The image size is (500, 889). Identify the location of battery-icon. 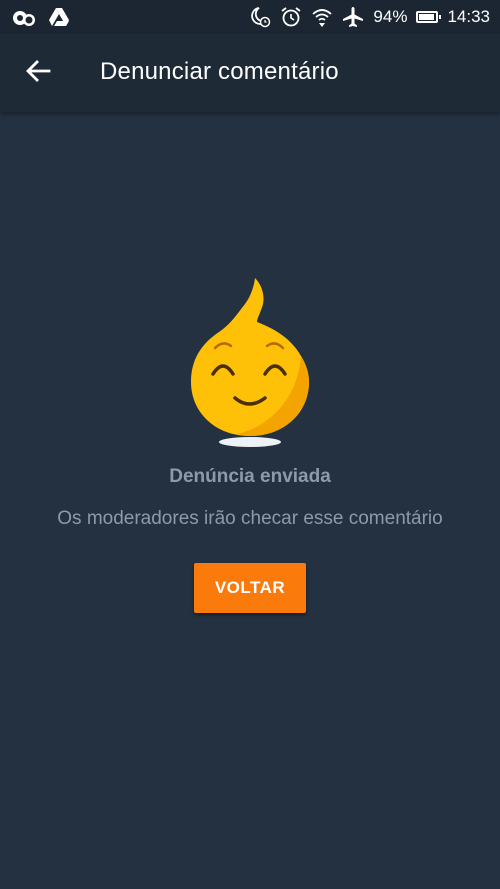
(429, 17).